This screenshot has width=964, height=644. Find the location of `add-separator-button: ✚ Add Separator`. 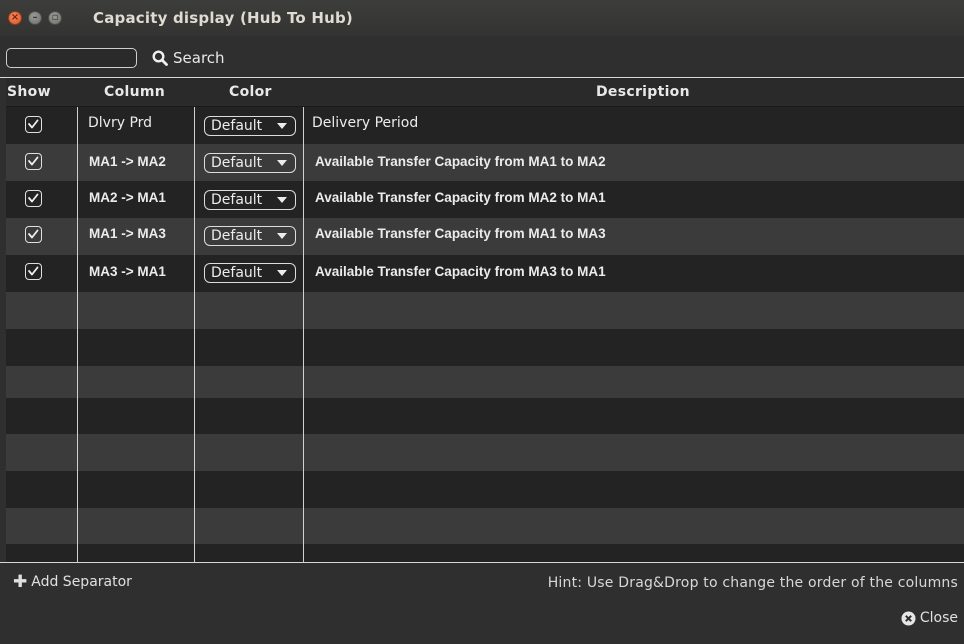

add-separator-button: ✚ Add Separator is located at coordinates (72, 582).